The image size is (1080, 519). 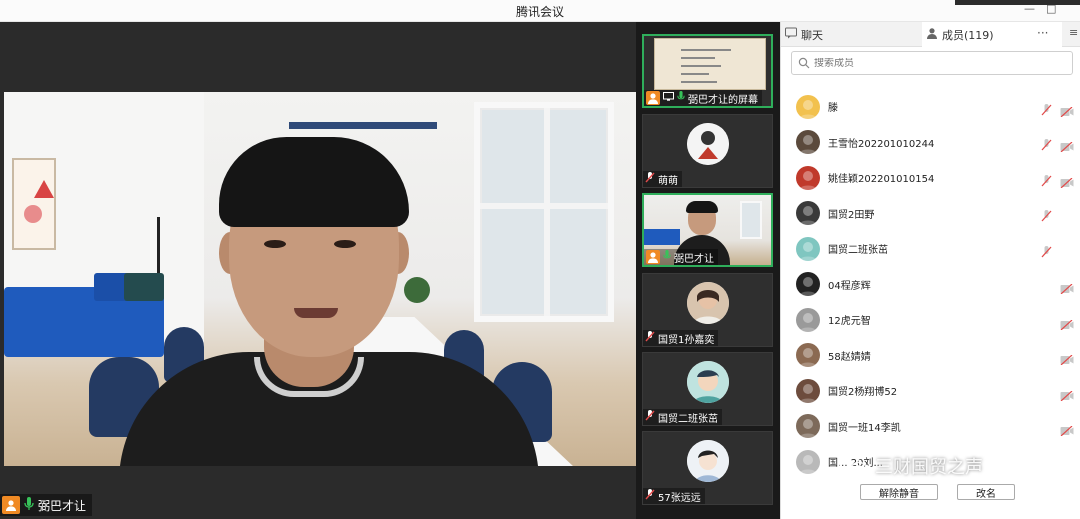 I want to click on member-name: 国贸2田野, so click(x=851, y=215).